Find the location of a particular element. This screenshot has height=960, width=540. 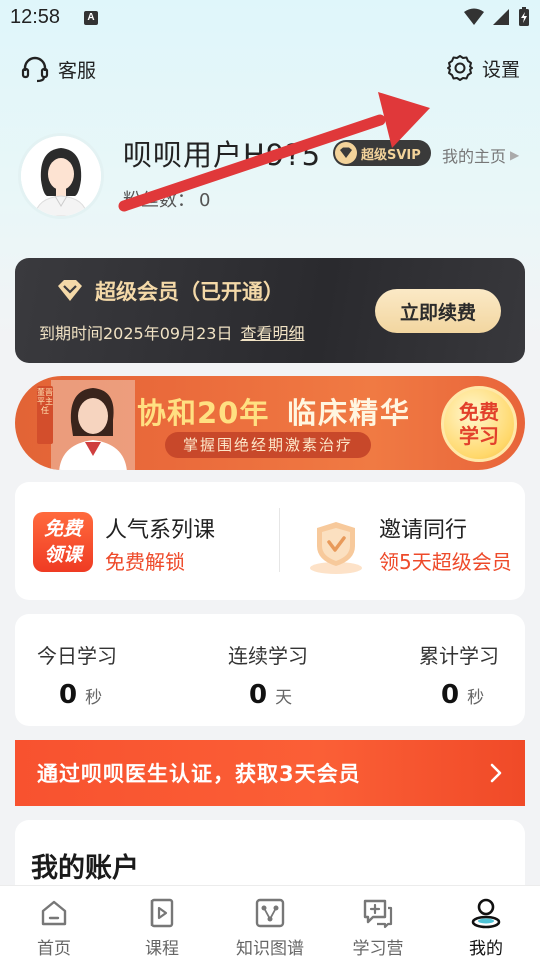

stat-today-value: 0秒 is located at coordinates (80, 695).